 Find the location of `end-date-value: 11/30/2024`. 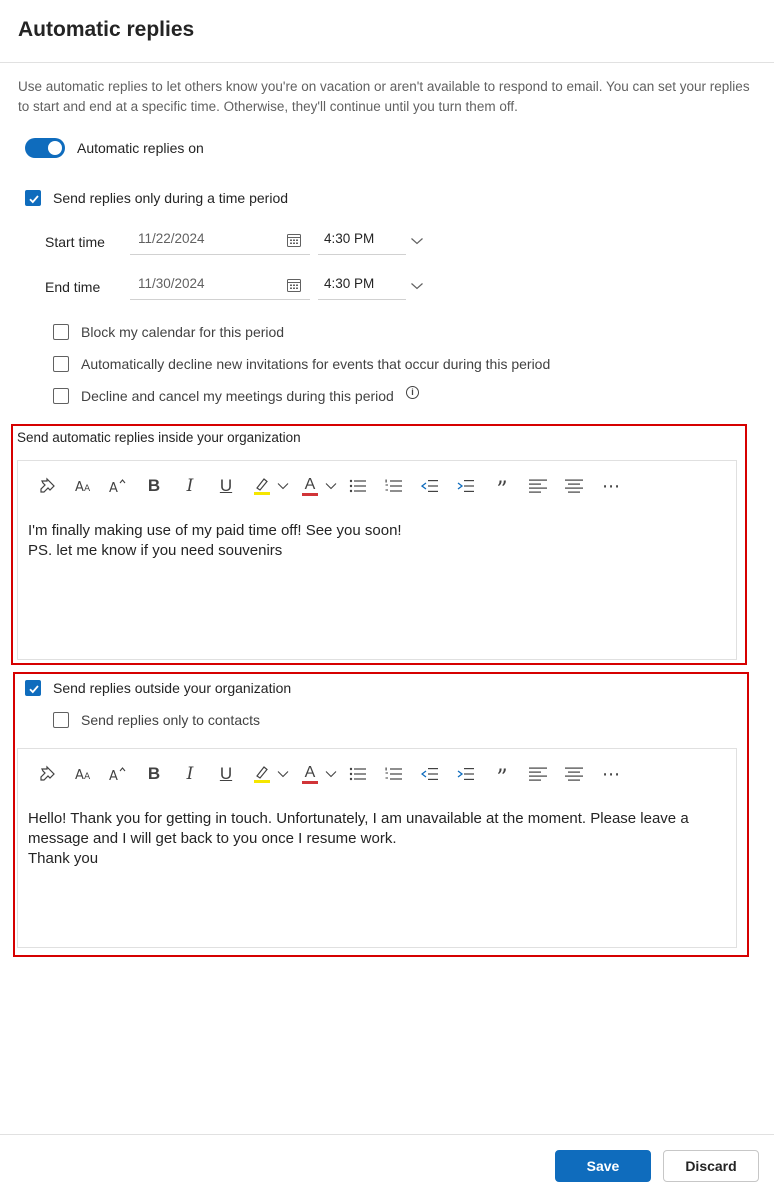

end-date-value: 11/30/2024 is located at coordinates (171, 283).